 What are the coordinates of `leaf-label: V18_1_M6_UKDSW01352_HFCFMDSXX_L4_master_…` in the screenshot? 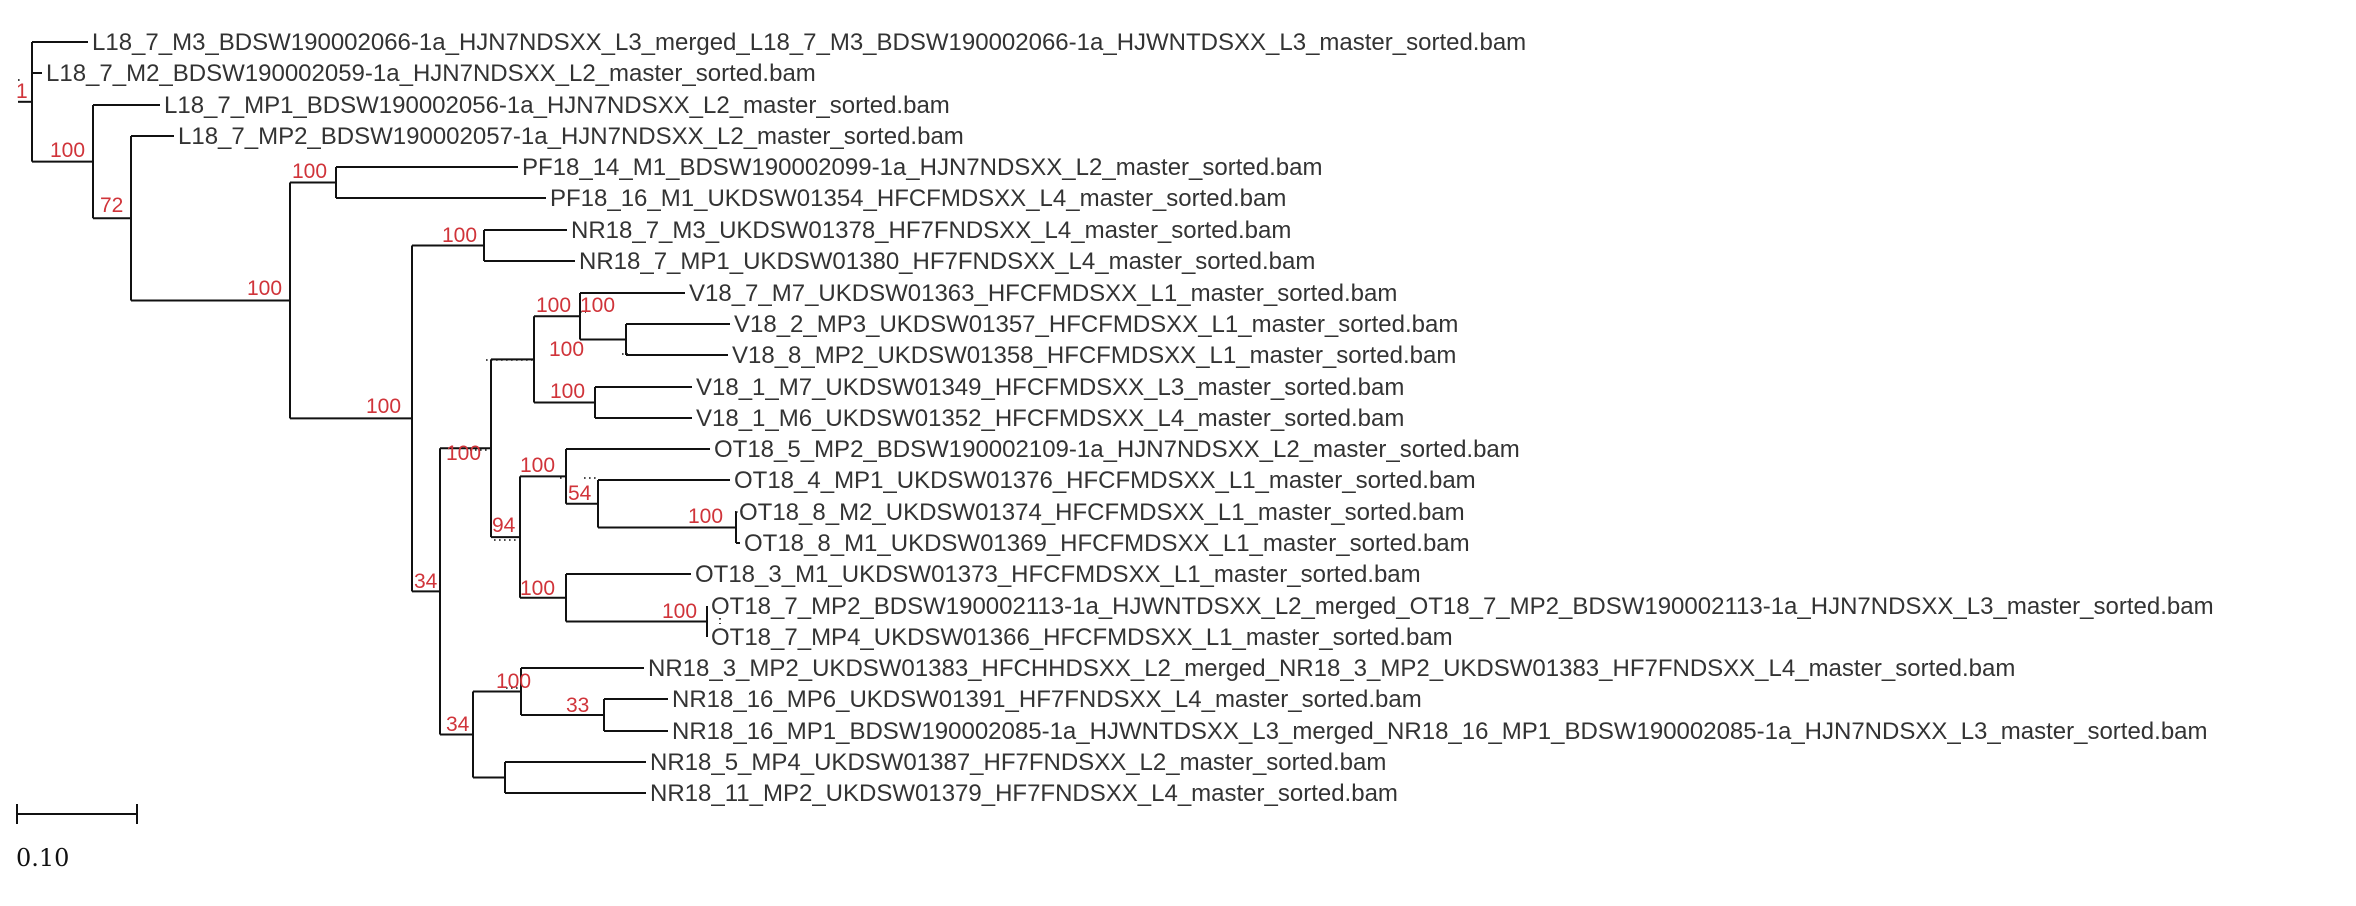 It's located at (1050, 418).